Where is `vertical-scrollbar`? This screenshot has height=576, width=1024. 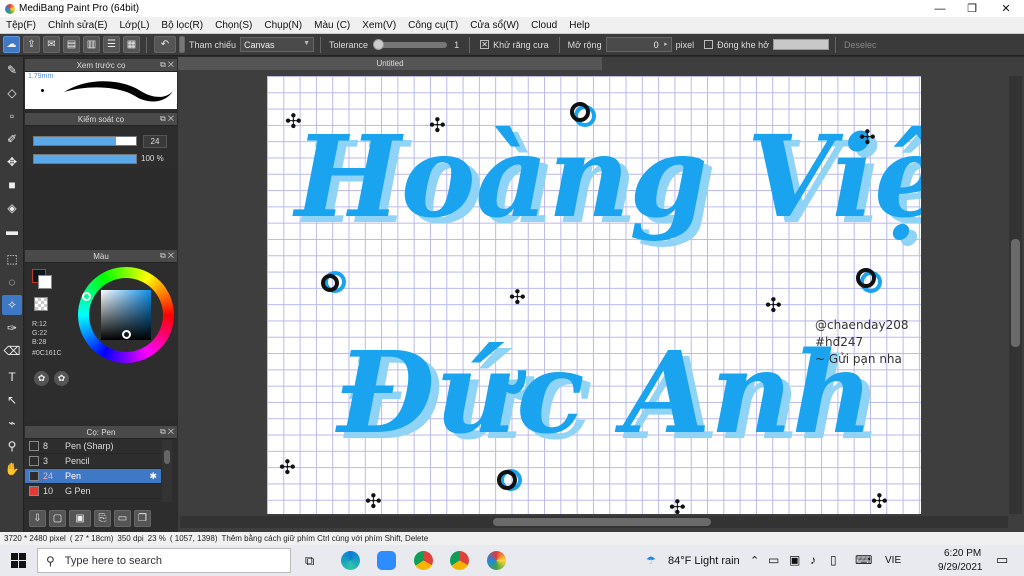 vertical-scrollbar is located at coordinates (1015, 295).